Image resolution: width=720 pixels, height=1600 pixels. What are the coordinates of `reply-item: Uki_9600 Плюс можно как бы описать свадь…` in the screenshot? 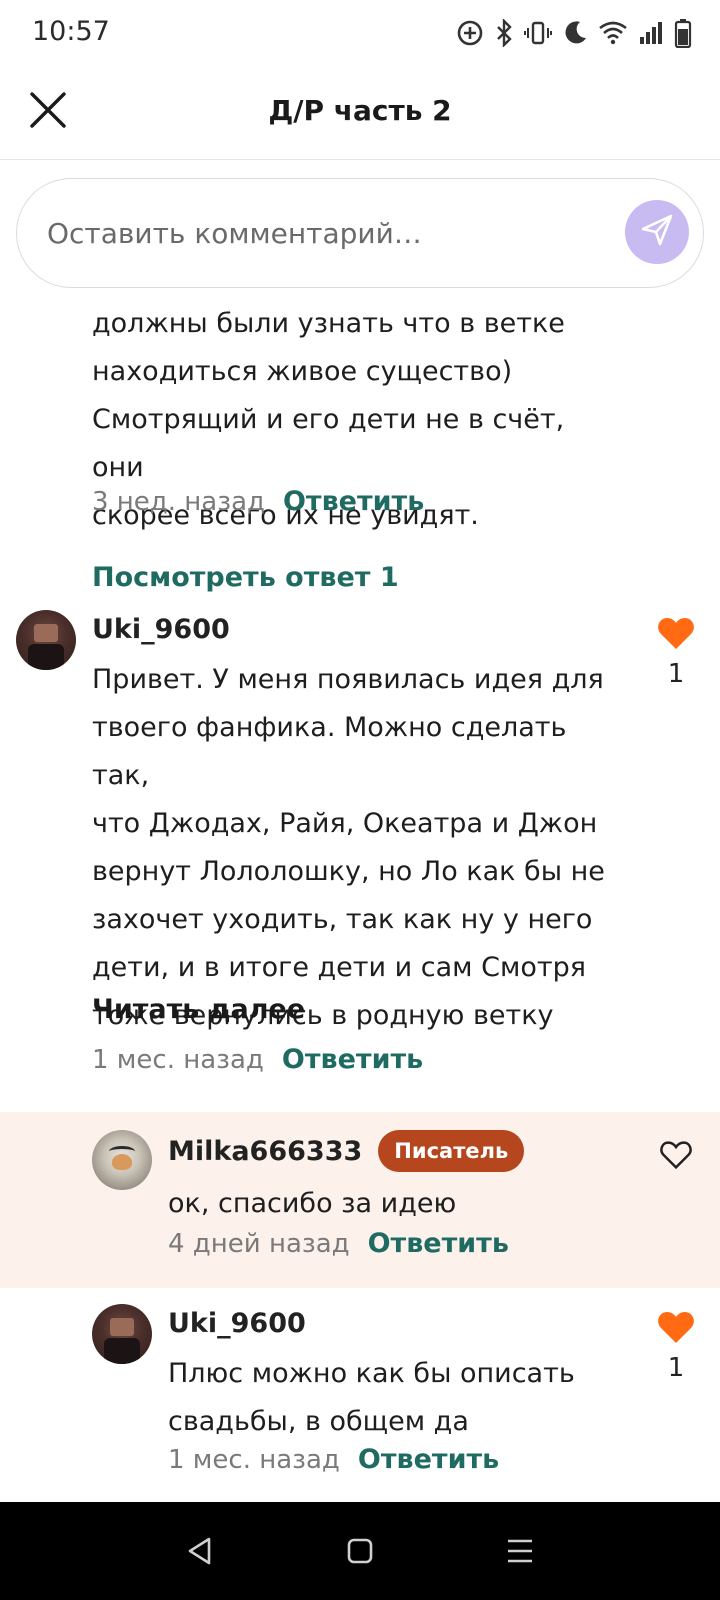 It's located at (360, 1399).